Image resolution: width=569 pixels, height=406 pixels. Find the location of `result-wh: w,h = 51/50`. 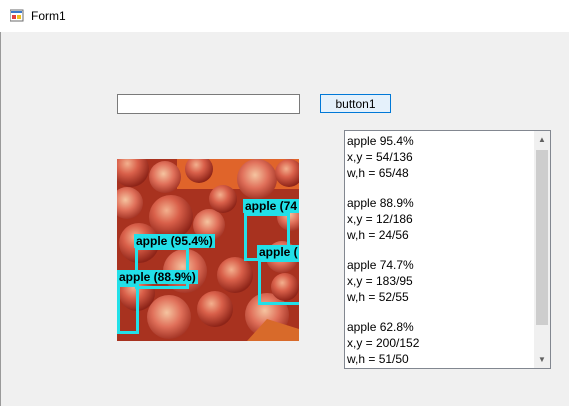

result-wh: w,h = 51/50 is located at coordinates (441, 359).